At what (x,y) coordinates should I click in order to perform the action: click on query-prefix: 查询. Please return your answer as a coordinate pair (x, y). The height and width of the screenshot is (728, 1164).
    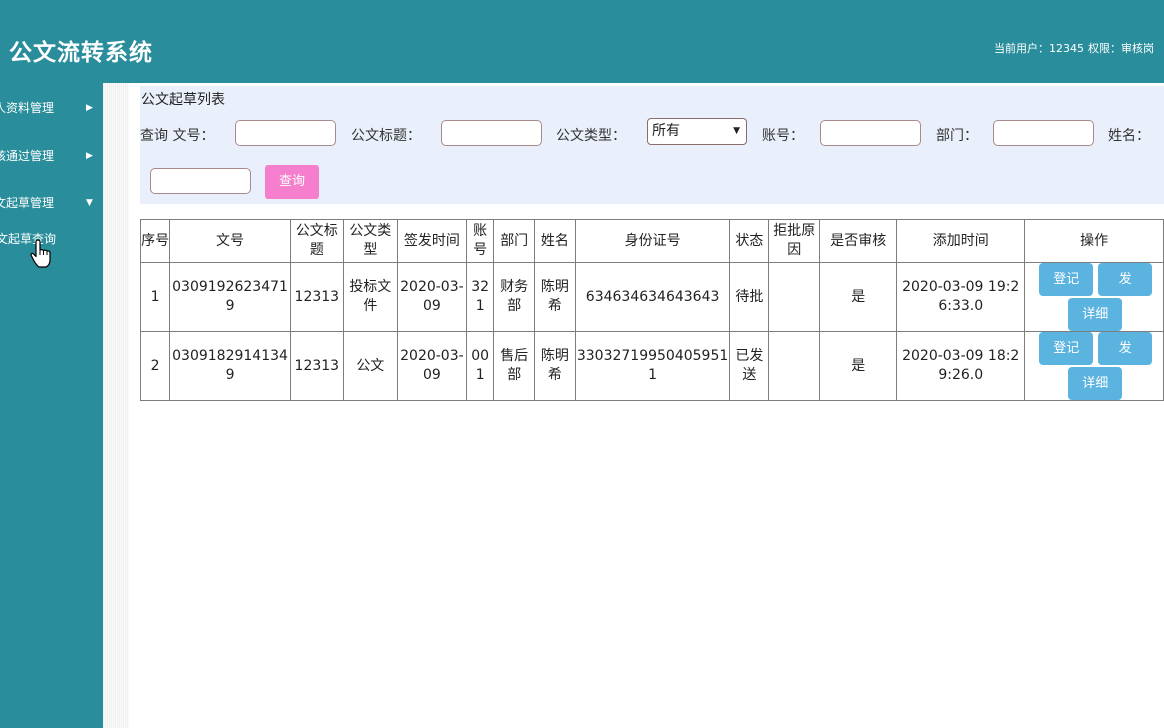
    Looking at the image, I should click on (154, 136).